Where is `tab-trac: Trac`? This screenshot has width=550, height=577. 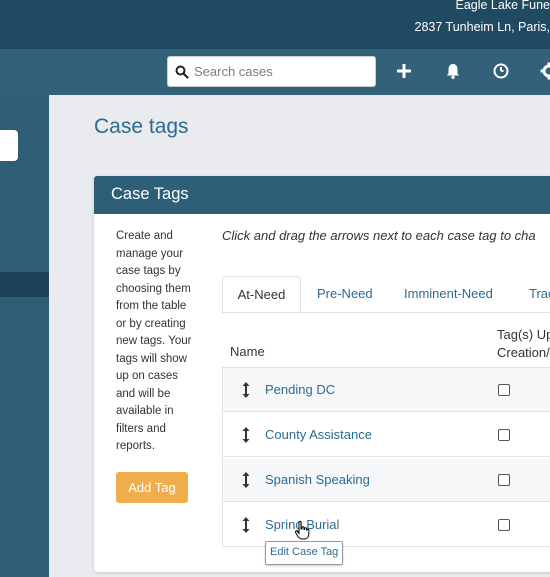 tab-trac: Trac is located at coordinates (539, 294).